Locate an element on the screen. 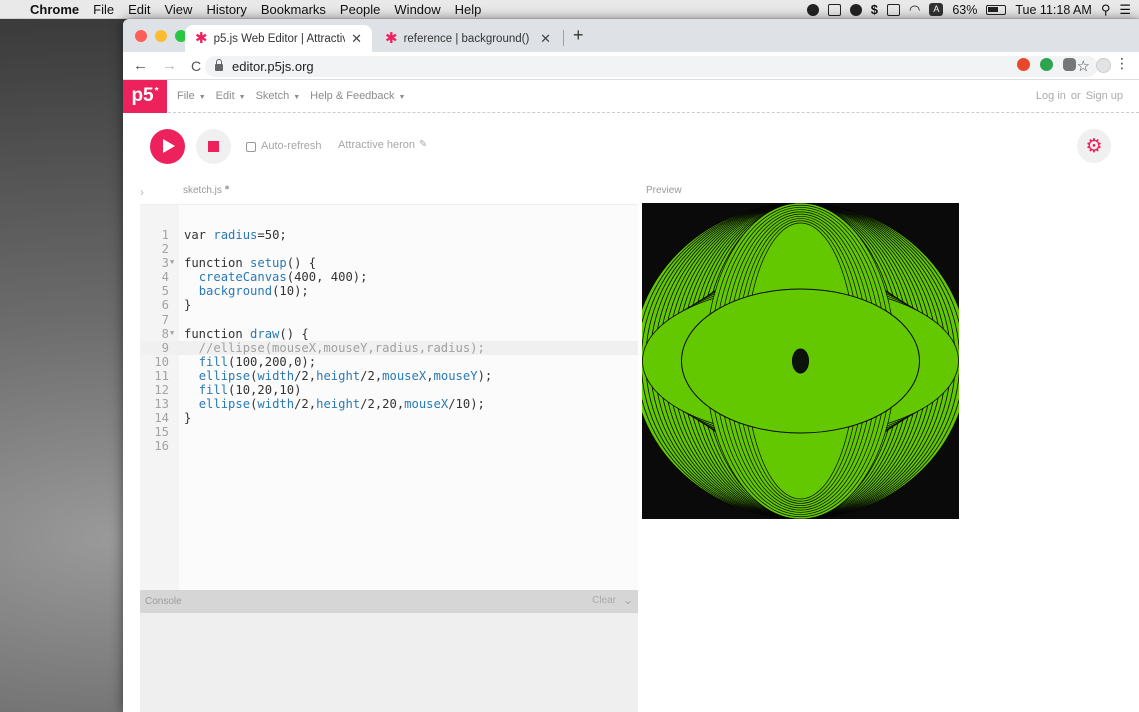 The height and width of the screenshot is (712, 1139). p5-menu-sketch: Sketch is located at coordinates (273, 96).